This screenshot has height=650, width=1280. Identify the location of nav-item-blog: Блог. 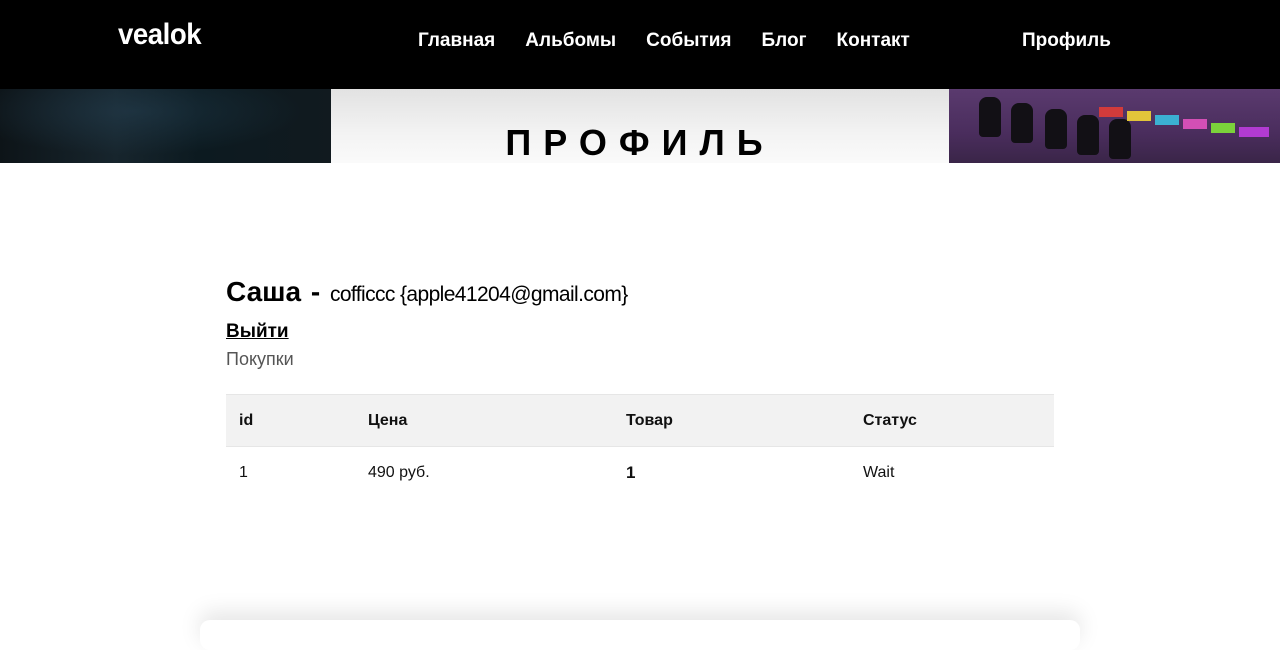
(784, 41).